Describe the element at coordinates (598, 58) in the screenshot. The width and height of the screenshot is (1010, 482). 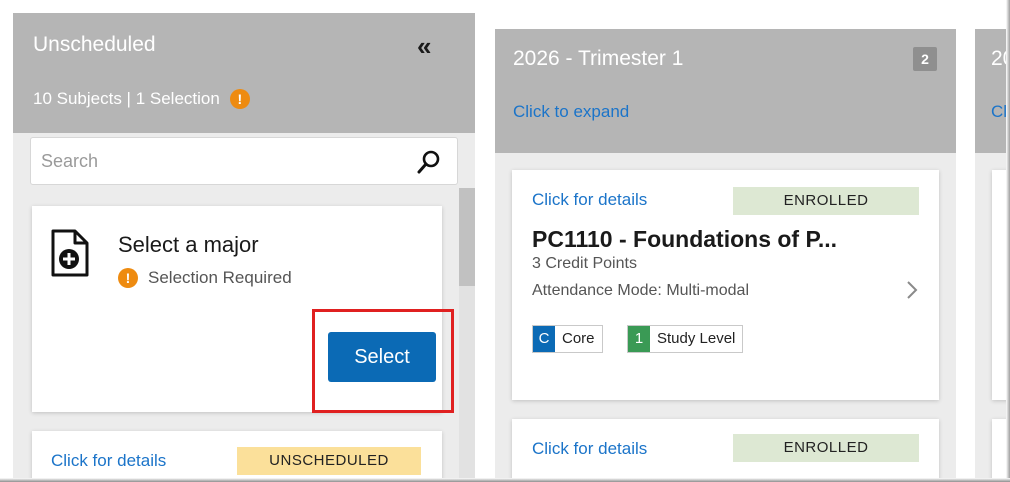
I see `trimester-title: 2026 - Trimester 1` at that location.